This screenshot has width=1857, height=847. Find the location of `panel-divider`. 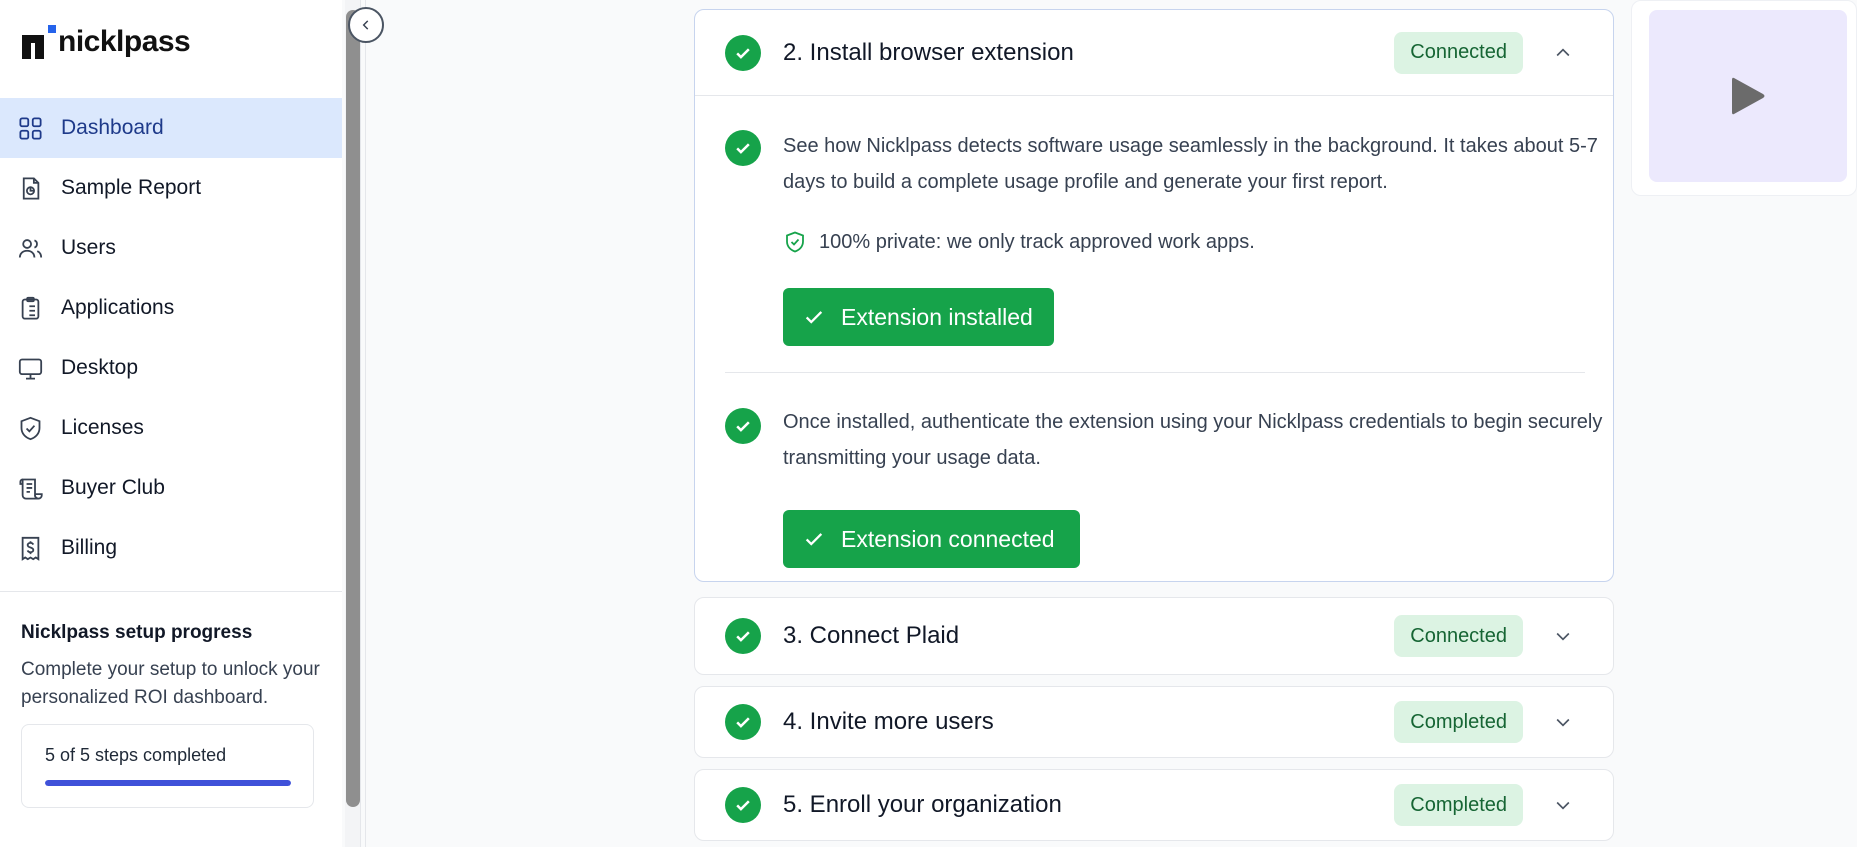

panel-divider is located at coordinates (365, 423).